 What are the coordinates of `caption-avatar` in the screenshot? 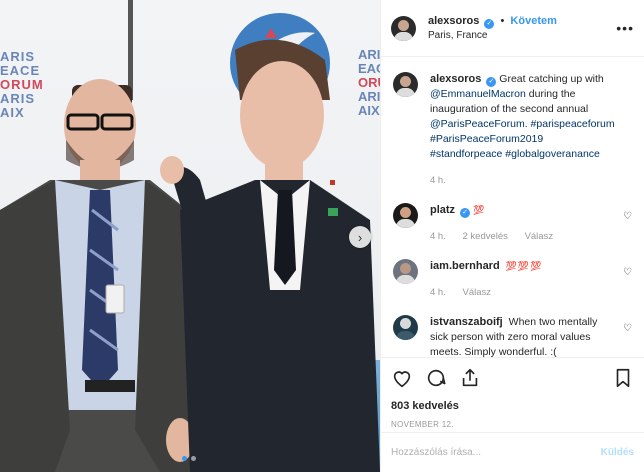 It's located at (405, 84).